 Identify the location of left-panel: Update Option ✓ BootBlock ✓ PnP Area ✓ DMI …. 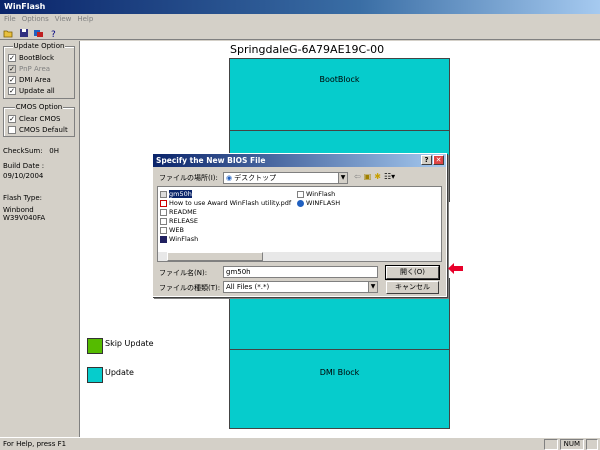
(39, 239).